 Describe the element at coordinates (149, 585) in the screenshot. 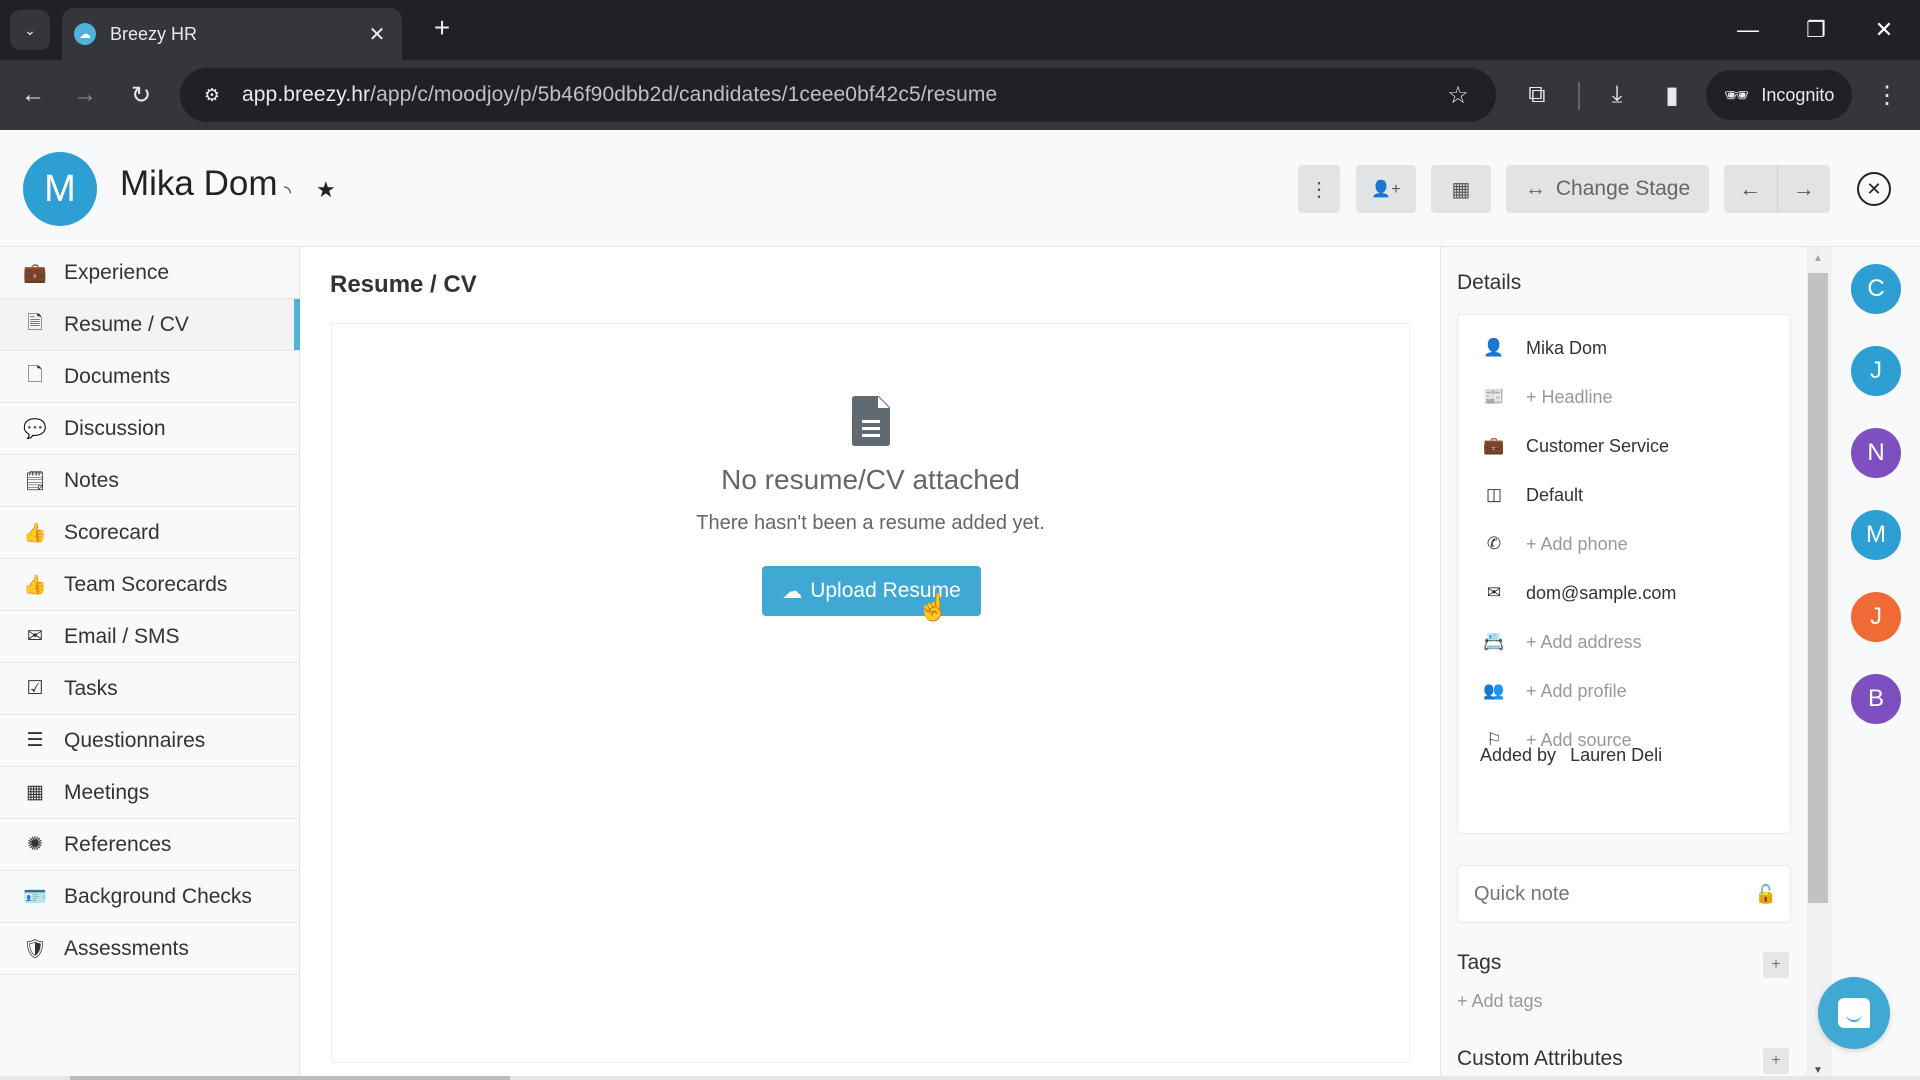

I see `sidebar-item-team-scorecards: 👍 Team Scorecards` at that location.